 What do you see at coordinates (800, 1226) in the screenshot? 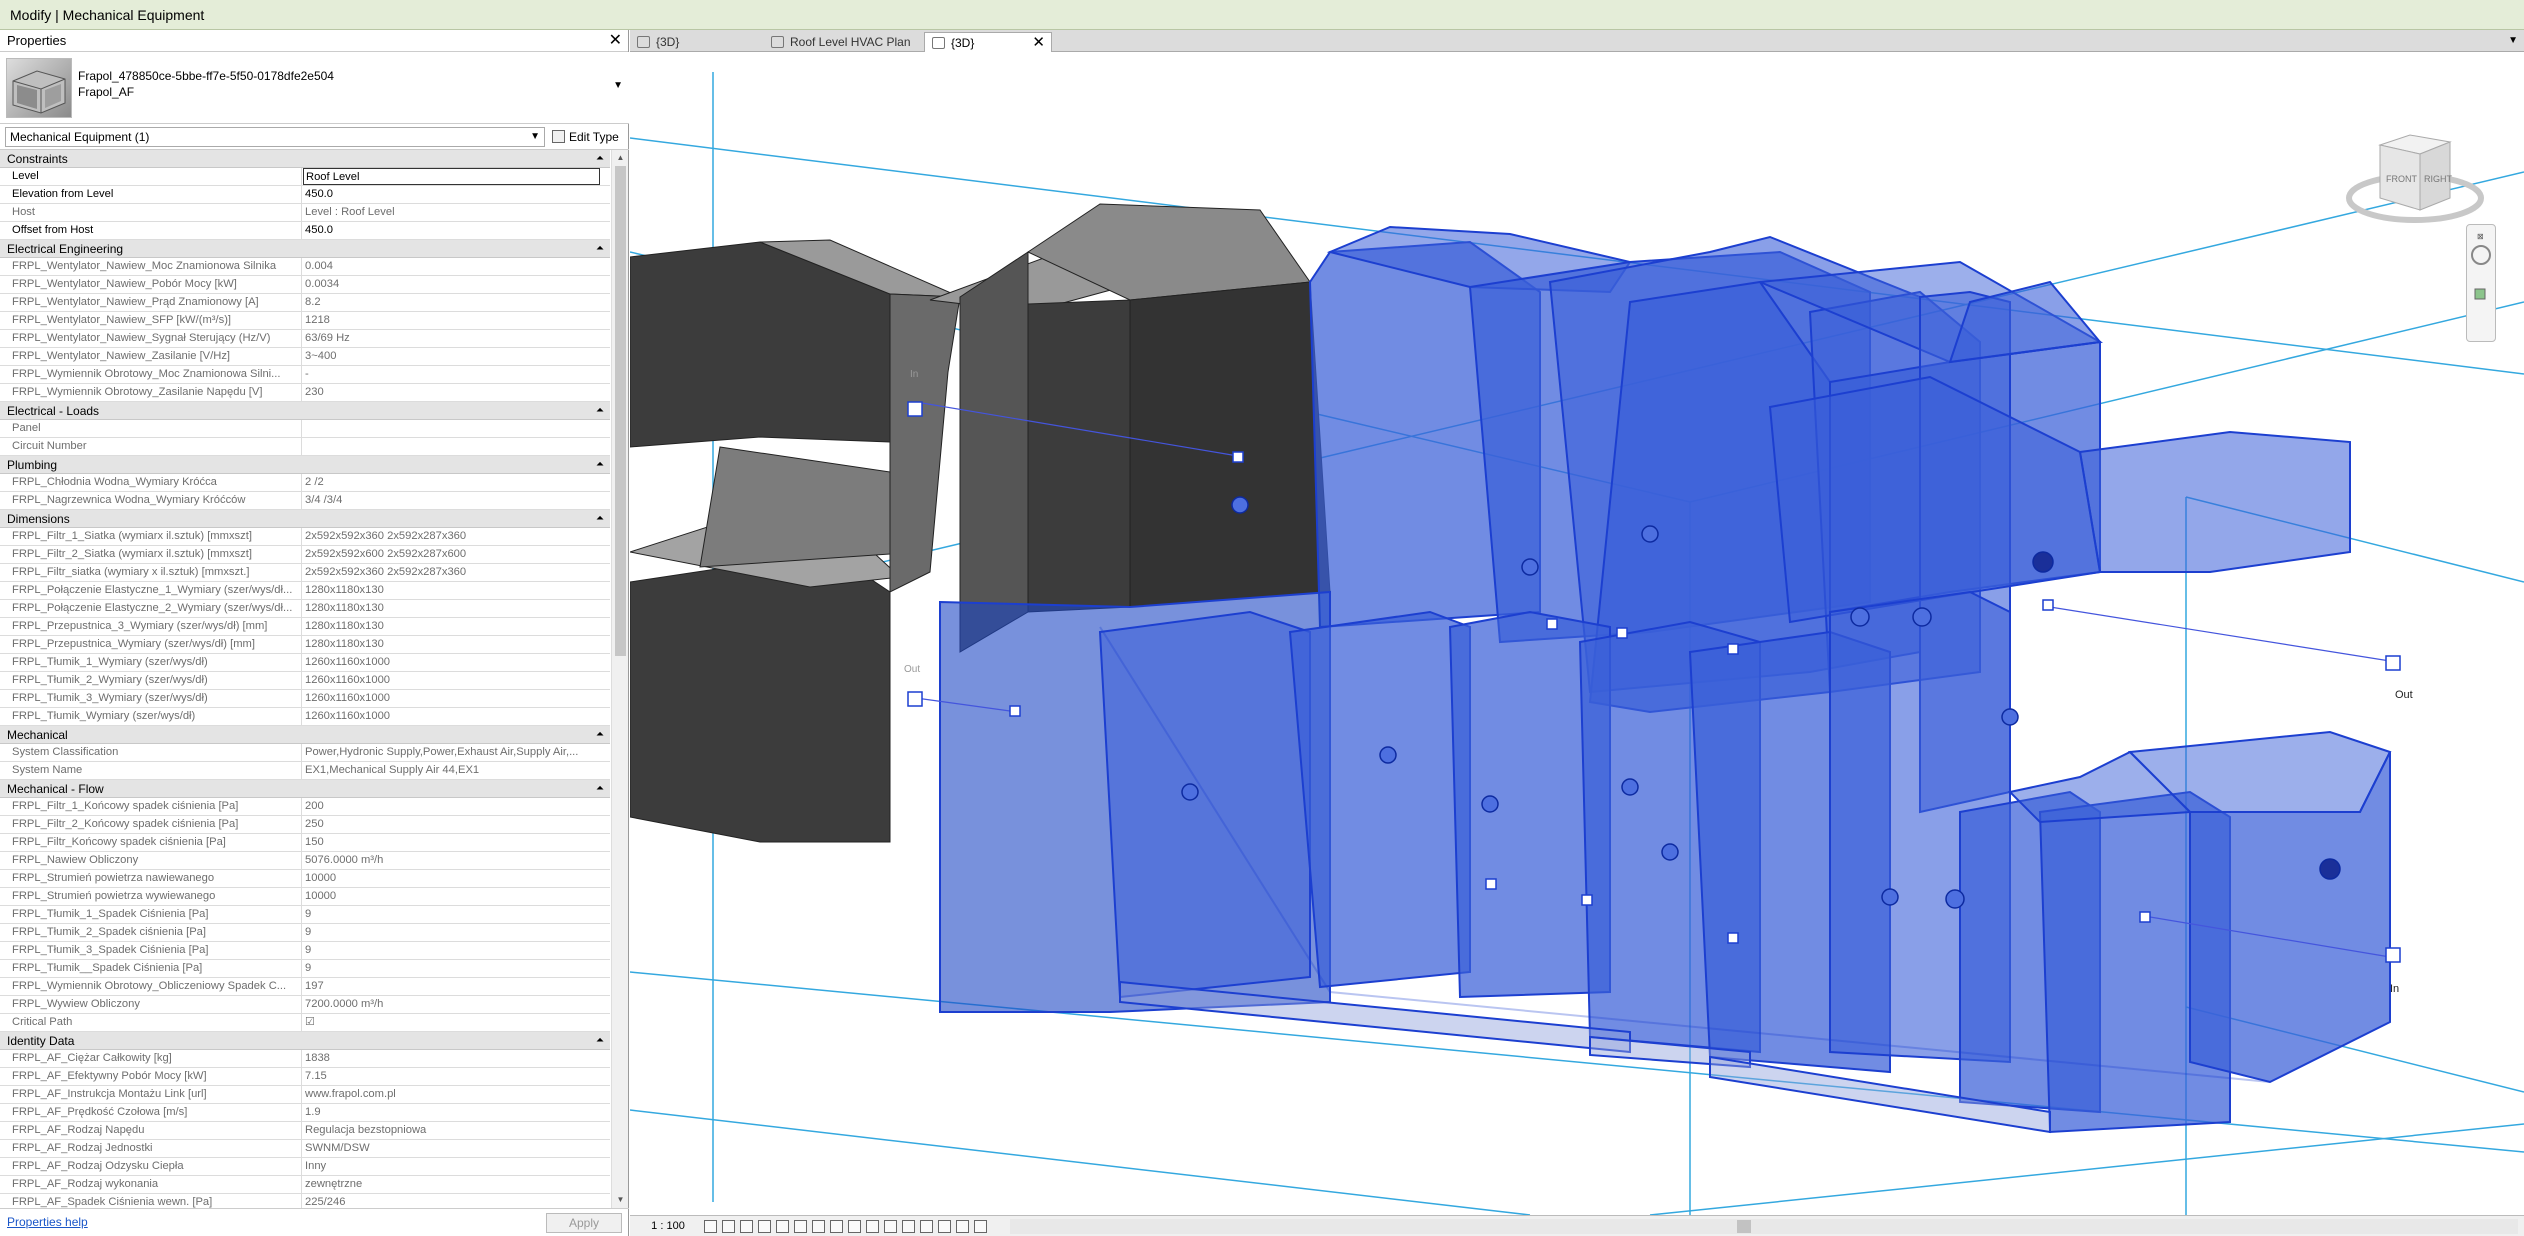
I see `crop-view-icon` at bounding box center [800, 1226].